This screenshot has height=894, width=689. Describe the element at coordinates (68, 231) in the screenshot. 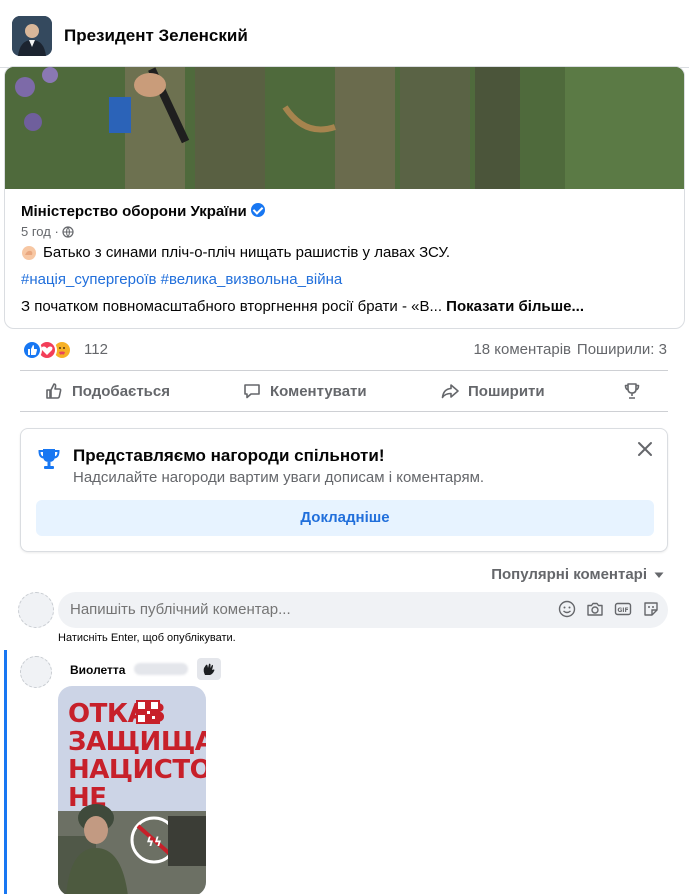

I see `globe-icon` at that location.